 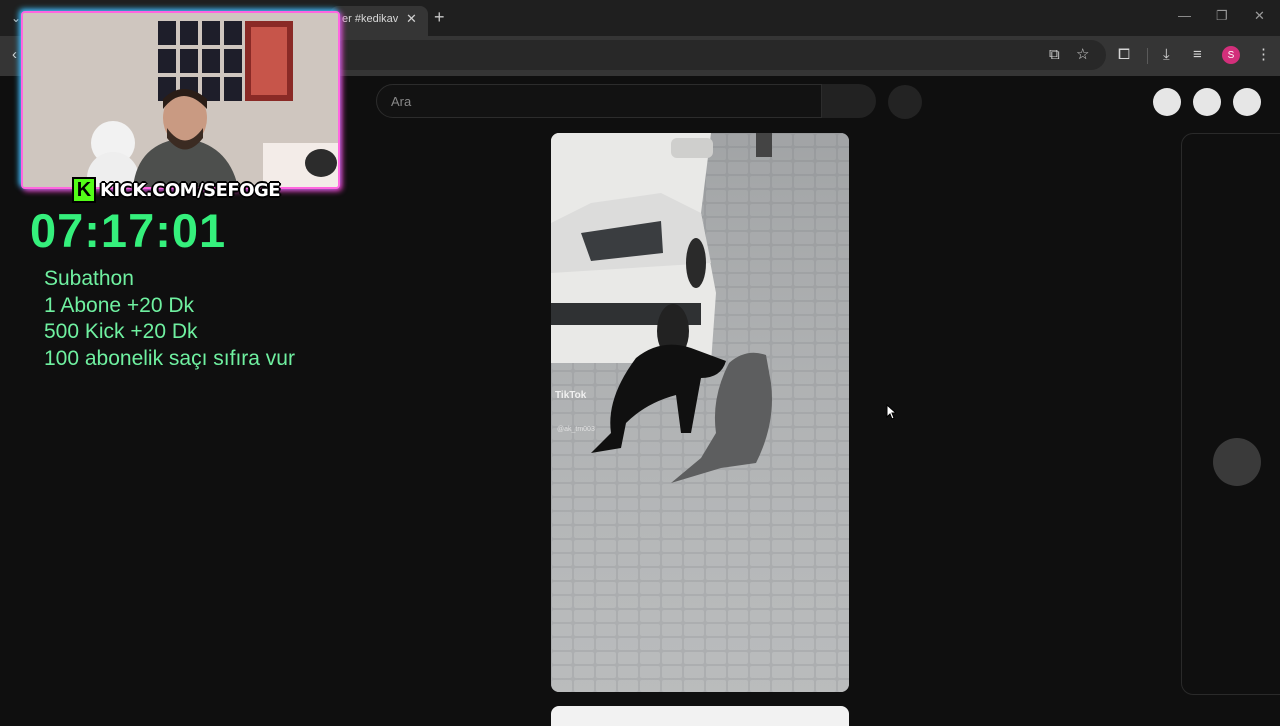 I want to click on search-button, so click(x=849, y=101).